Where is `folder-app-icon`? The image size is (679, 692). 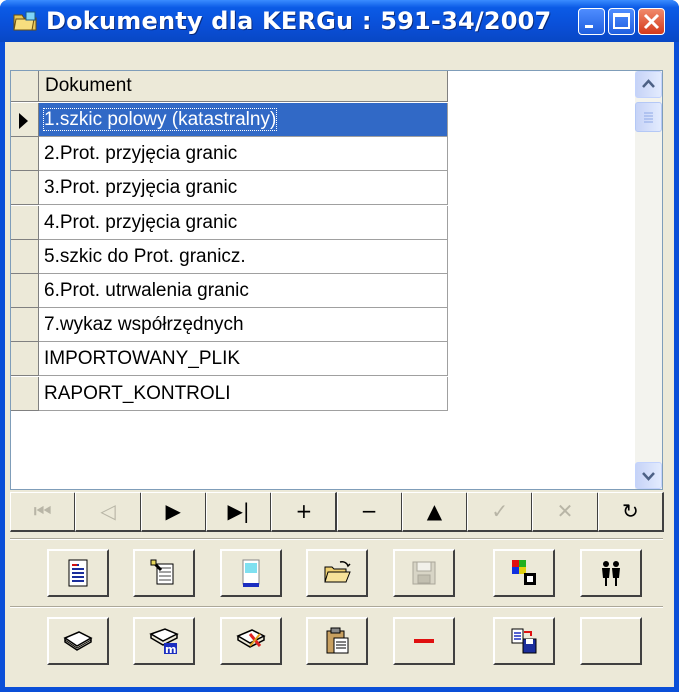
folder-app-icon is located at coordinates (25, 21).